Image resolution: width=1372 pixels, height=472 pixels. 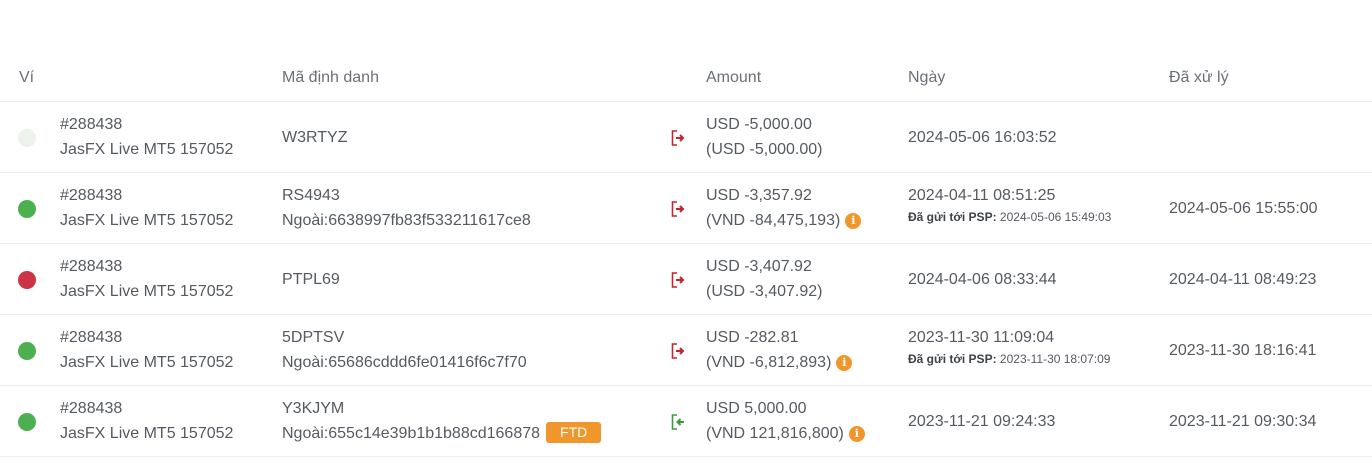 I want to click on external-ref-line: Ngoài:655c14e39b1b1b88cd166878 FTD, so click(x=442, y=433).